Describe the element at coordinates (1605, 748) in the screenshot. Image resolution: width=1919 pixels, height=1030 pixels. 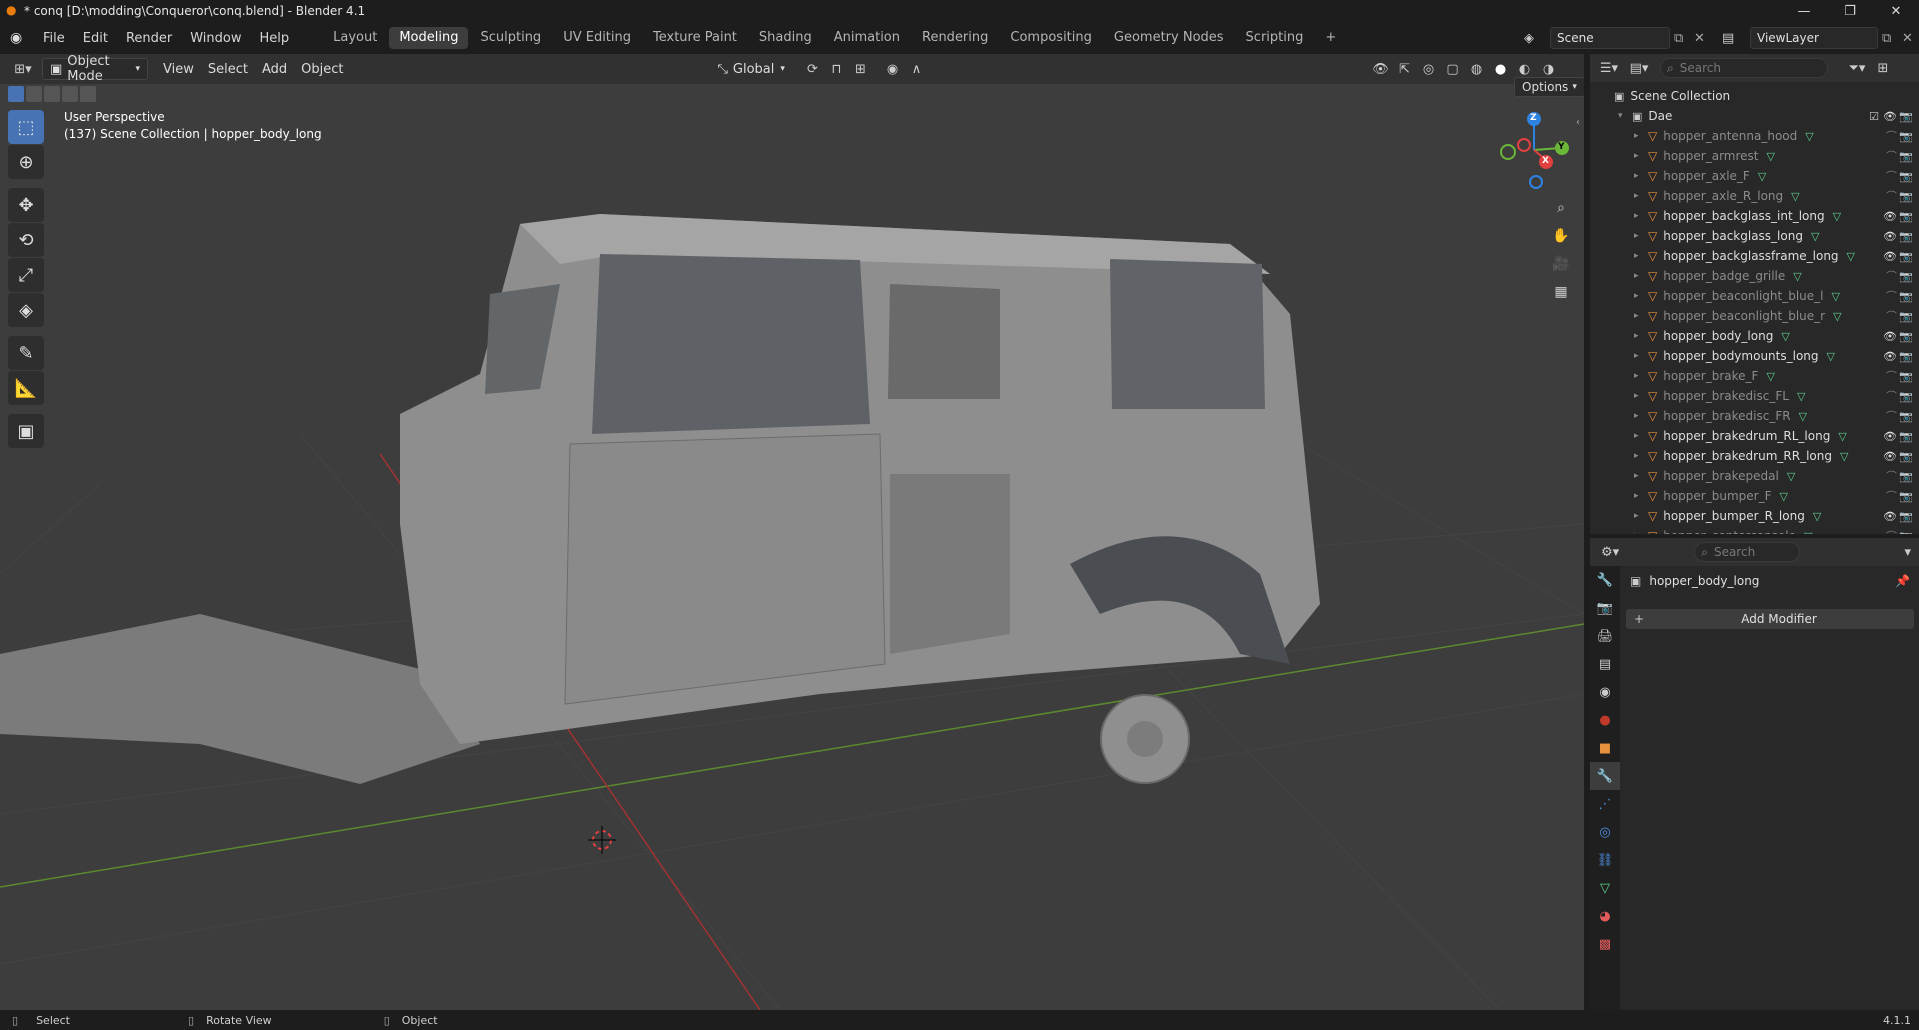
I see `object-tab-icon: ■` at that location.